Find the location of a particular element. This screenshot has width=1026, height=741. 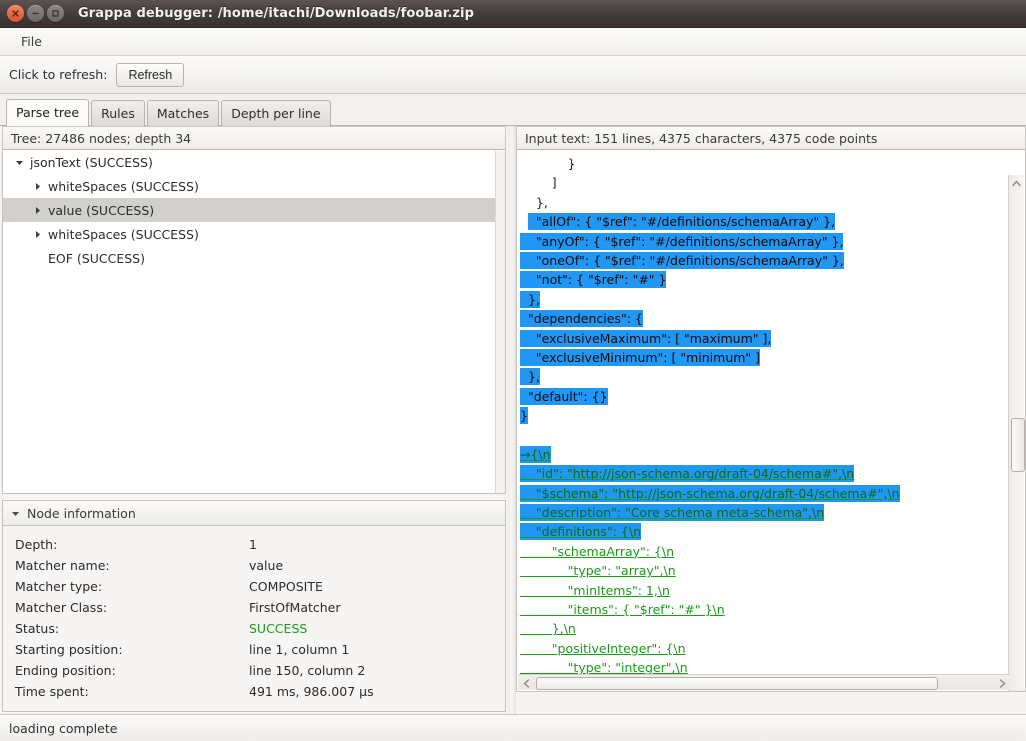

node-info-value: value is located at coordinates (266, 565).